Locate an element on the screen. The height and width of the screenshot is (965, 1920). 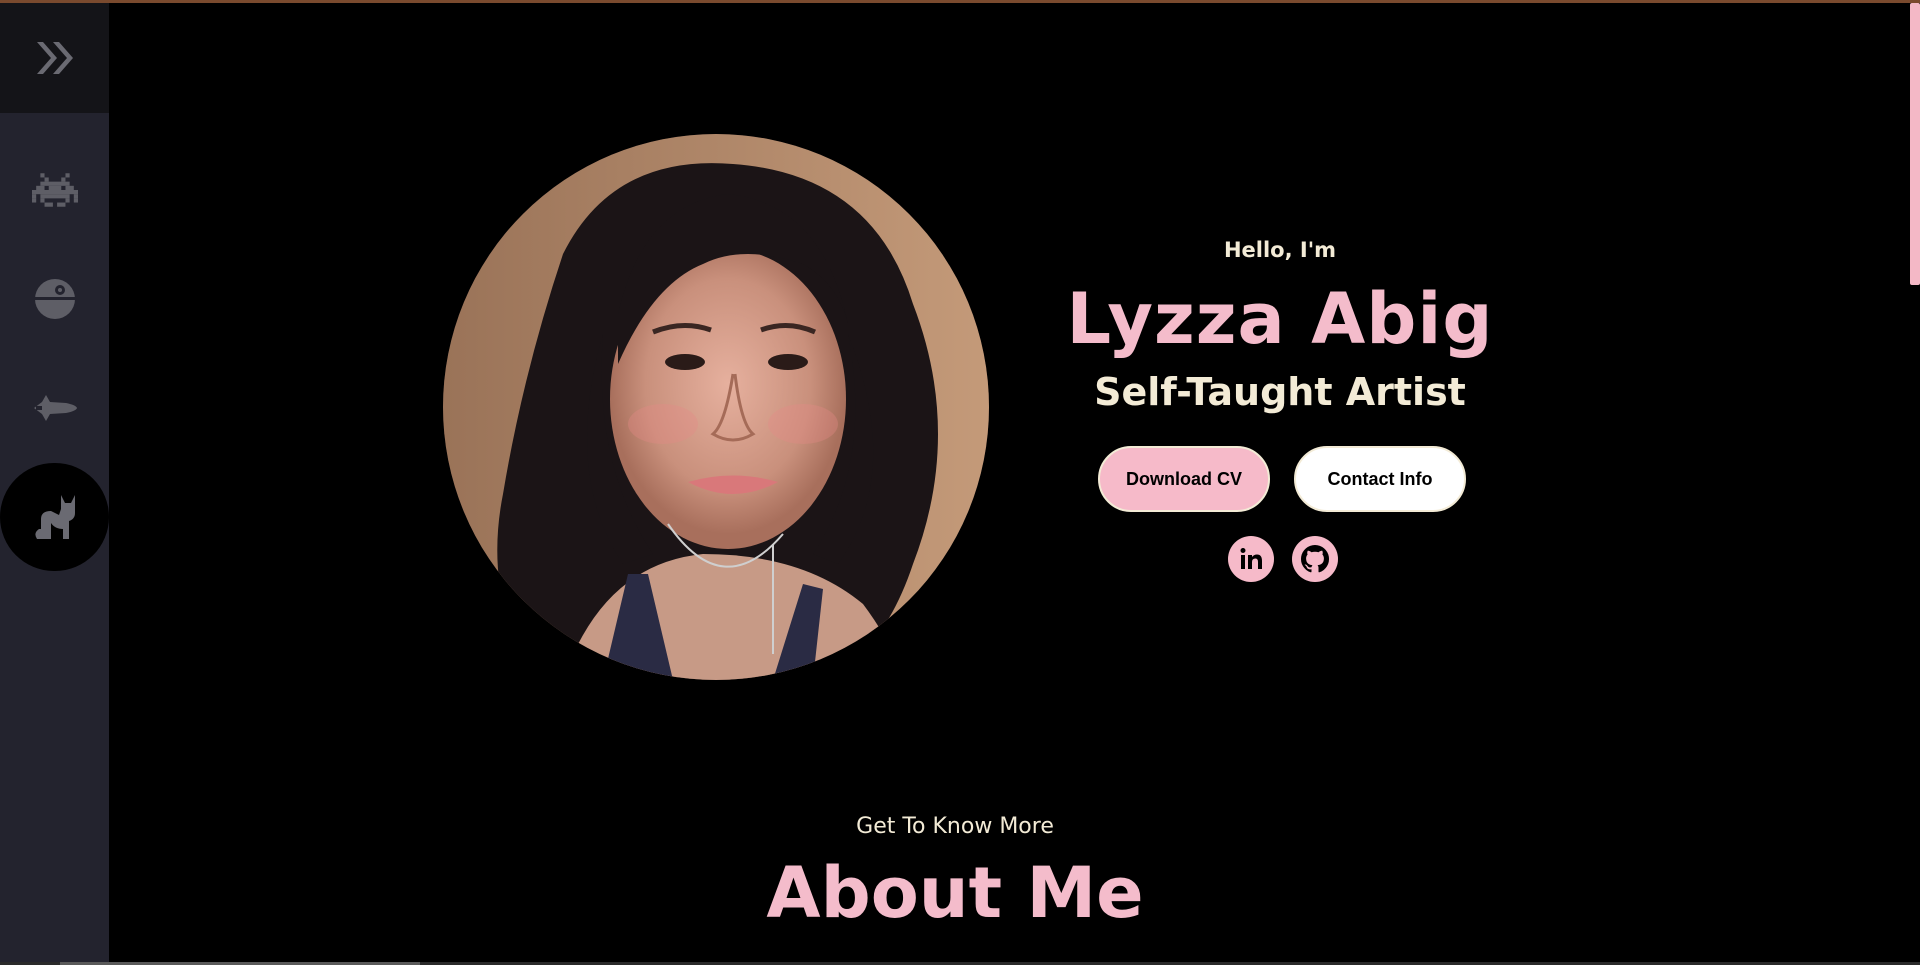
double-chevron-right-icon is located at coordinates (54, 58).